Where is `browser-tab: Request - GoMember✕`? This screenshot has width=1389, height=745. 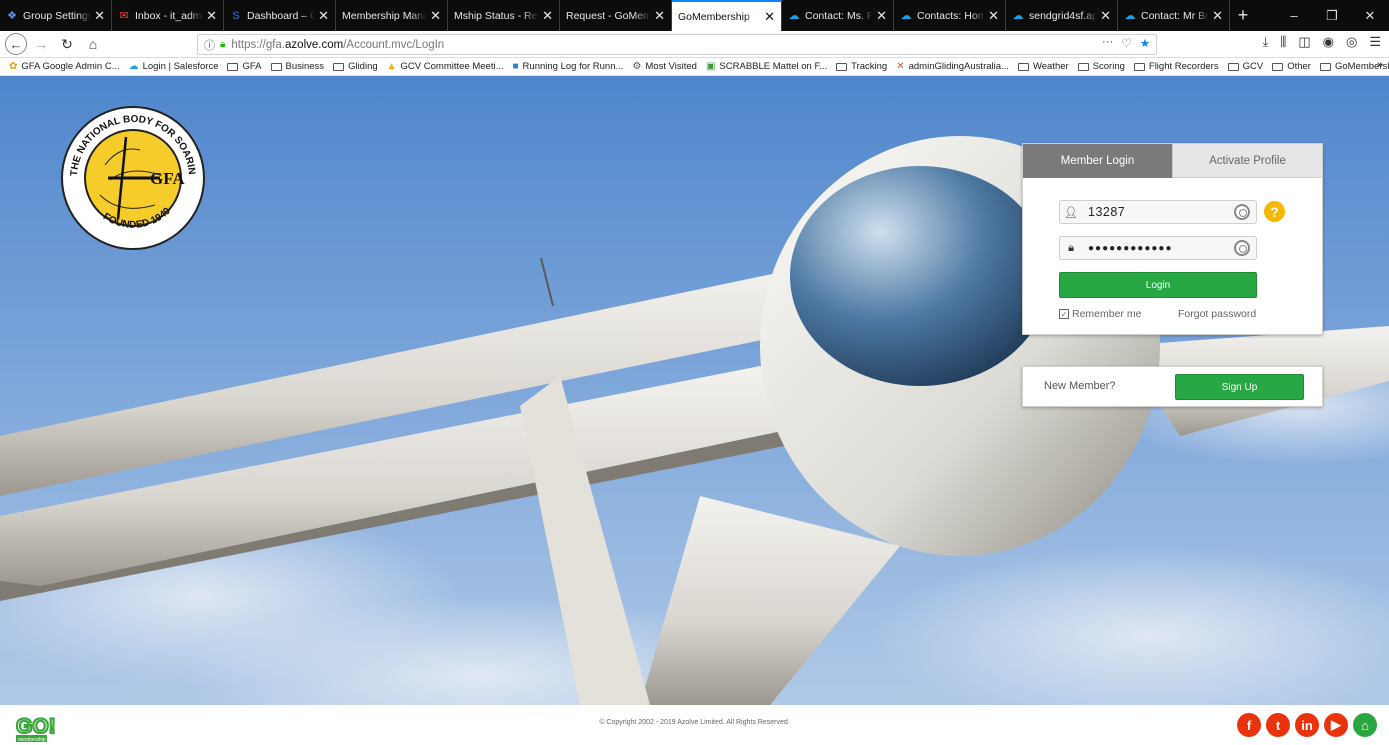
browser-tab: Request - GoMember✕ is located at coordinates (616, 15).